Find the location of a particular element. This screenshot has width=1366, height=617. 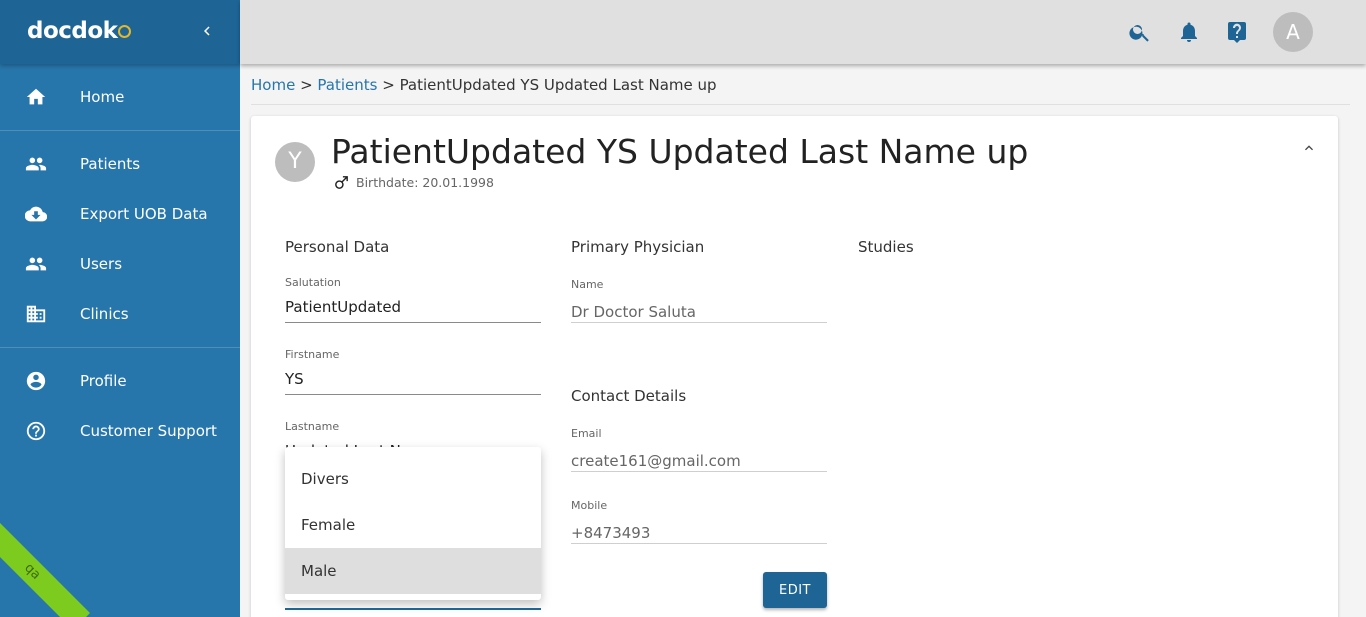

sidebar-item-label: Patients is located at coordinates (110, 164).